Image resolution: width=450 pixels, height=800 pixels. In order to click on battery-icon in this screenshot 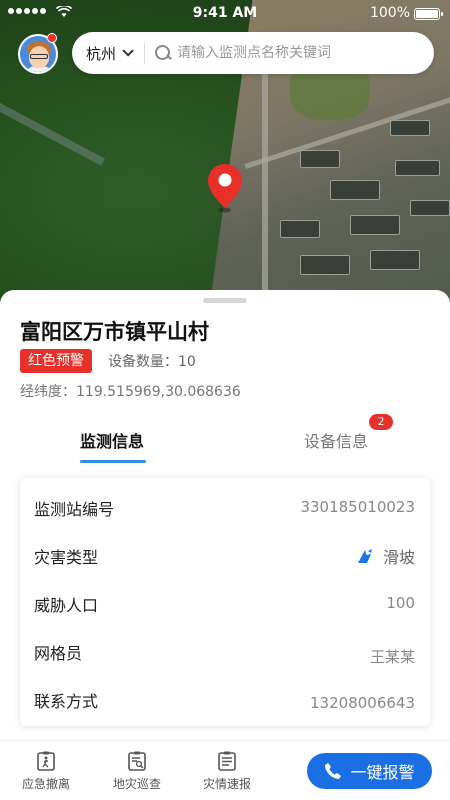, I will do `click(428, 14)`.